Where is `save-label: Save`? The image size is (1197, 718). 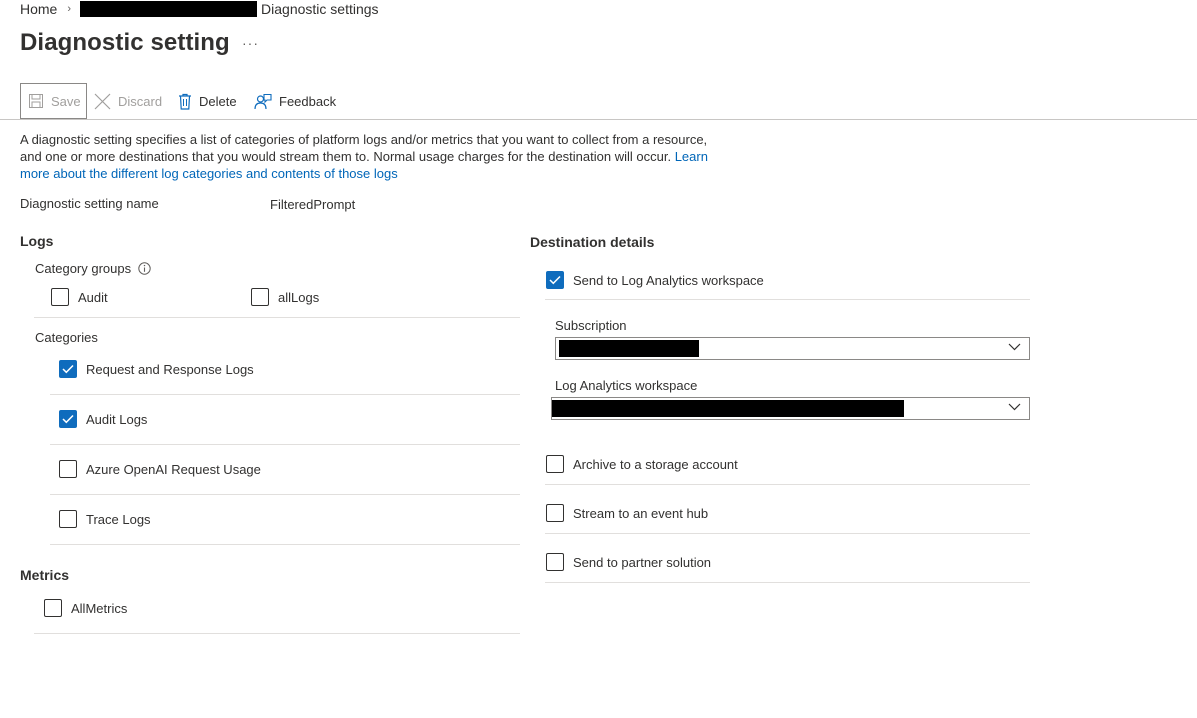 save-label: Save is located at coordinates (66, 101).